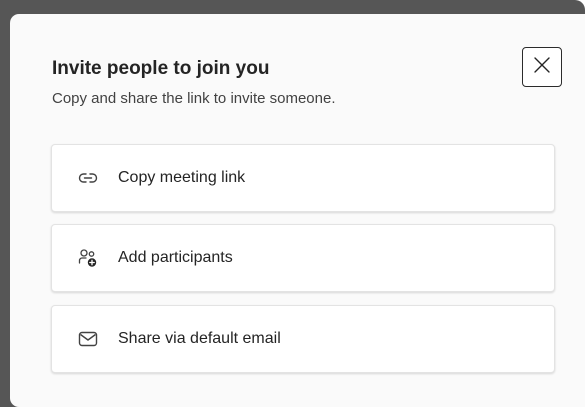 This screenshot has height=407, width=585. I want to click on copy-meeting-link-button: Copy meeting link, so click(303, 178).